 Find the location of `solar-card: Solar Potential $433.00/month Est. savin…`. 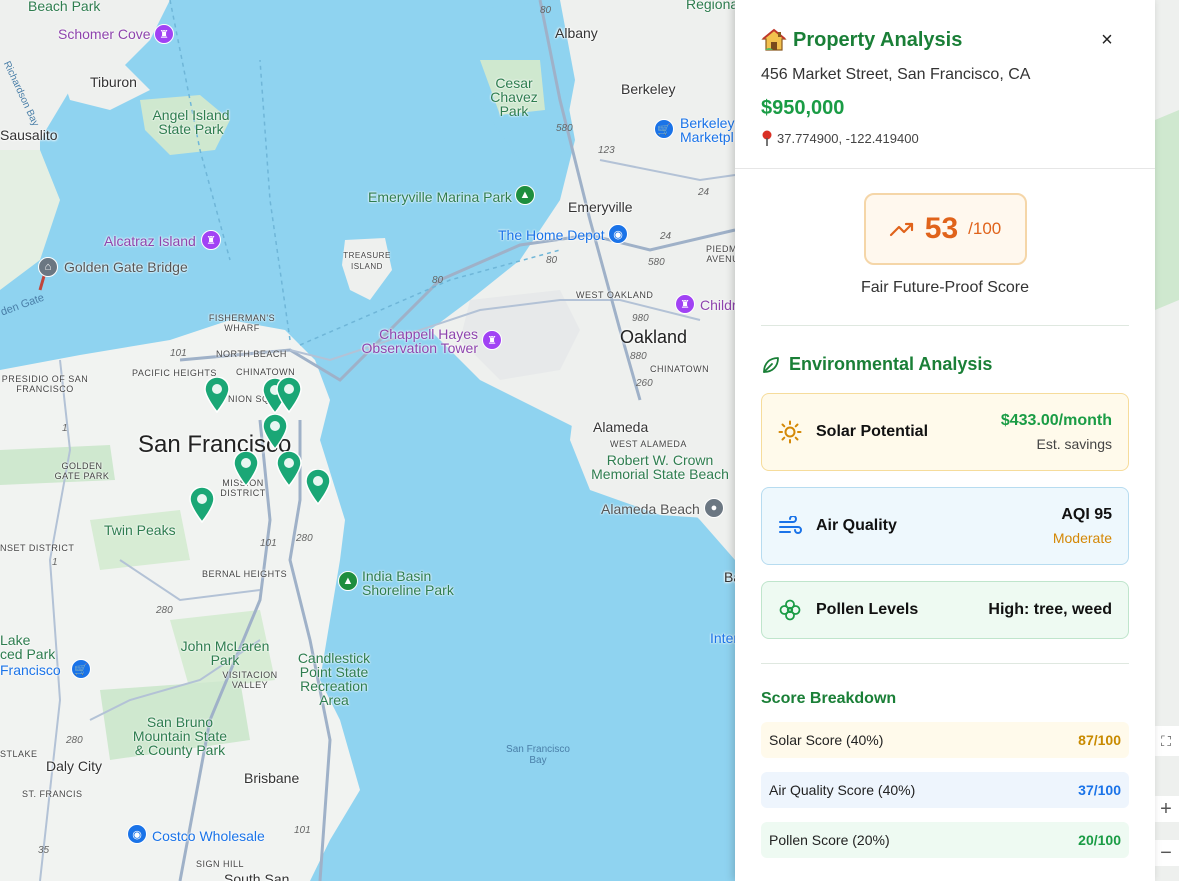

solar-card: Solar Potential $433.00/month Est. savin… is located at coordinates (945, 432).